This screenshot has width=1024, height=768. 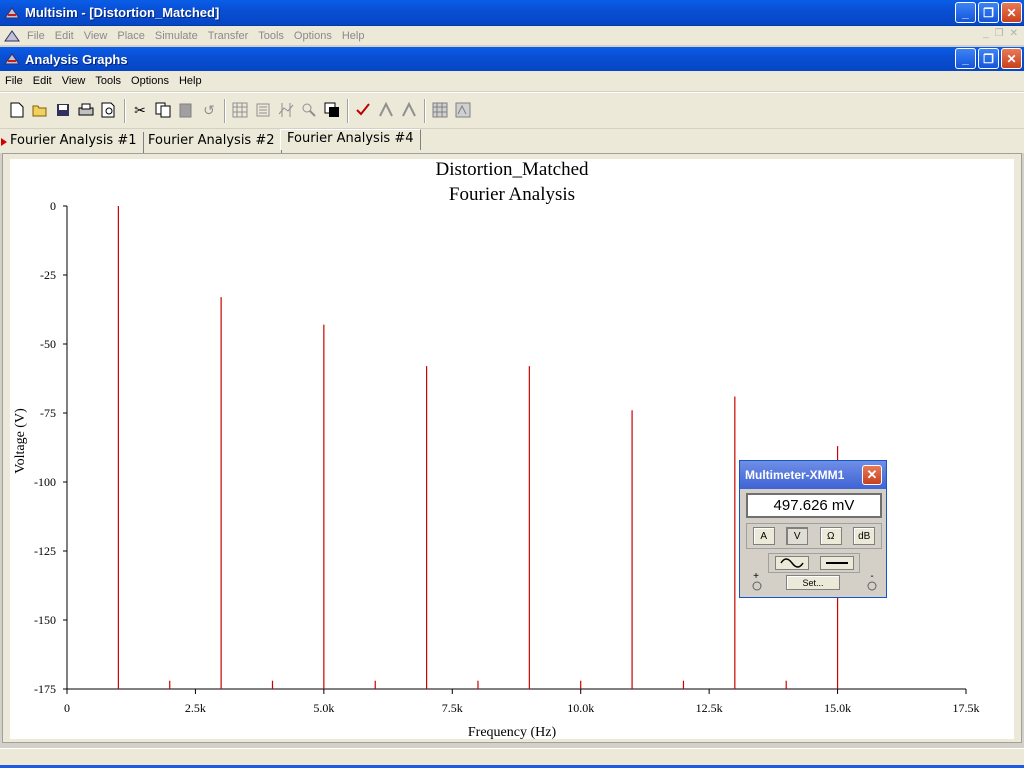 What do you see at coordinates (48, 344) in the screenshot?
I see `y-tick-label: -50` at bounding box center [48, 344].